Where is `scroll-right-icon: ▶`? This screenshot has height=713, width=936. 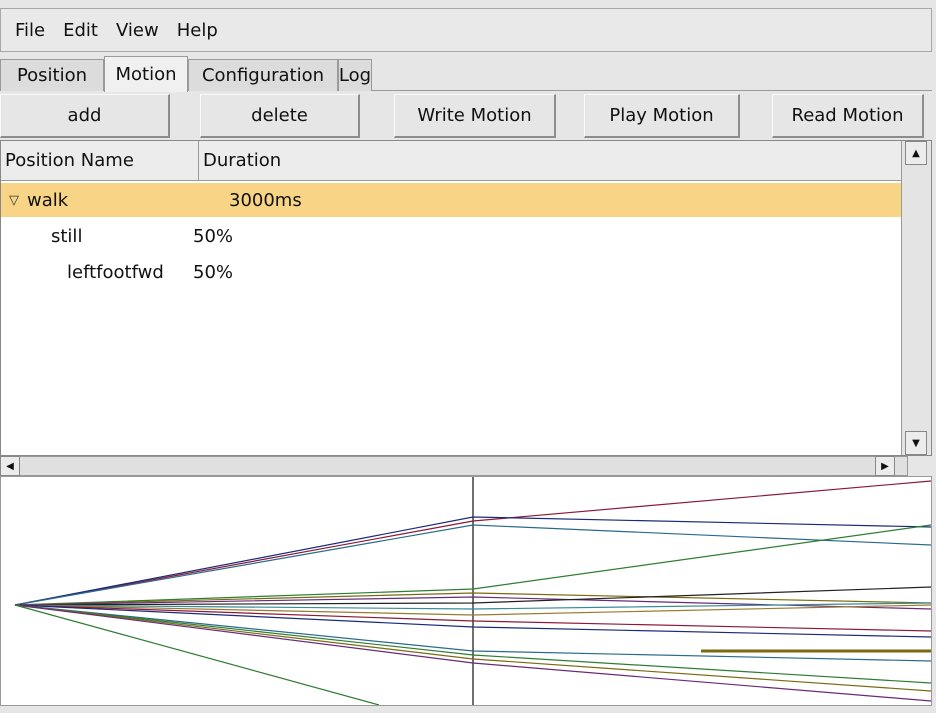
scroll-right-icon: ▶ is located at coordinates (885, 466).